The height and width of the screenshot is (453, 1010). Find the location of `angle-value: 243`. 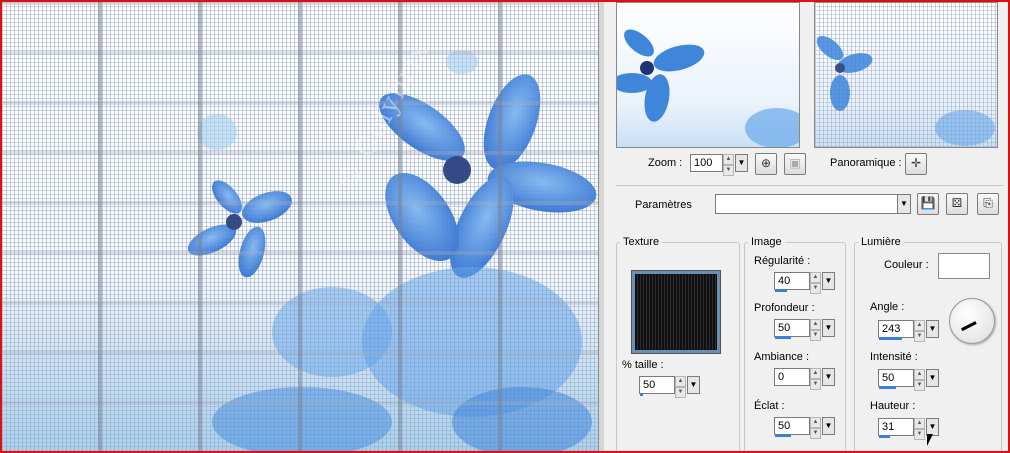

angle-value: 243 is located at coordinates (896, 330).